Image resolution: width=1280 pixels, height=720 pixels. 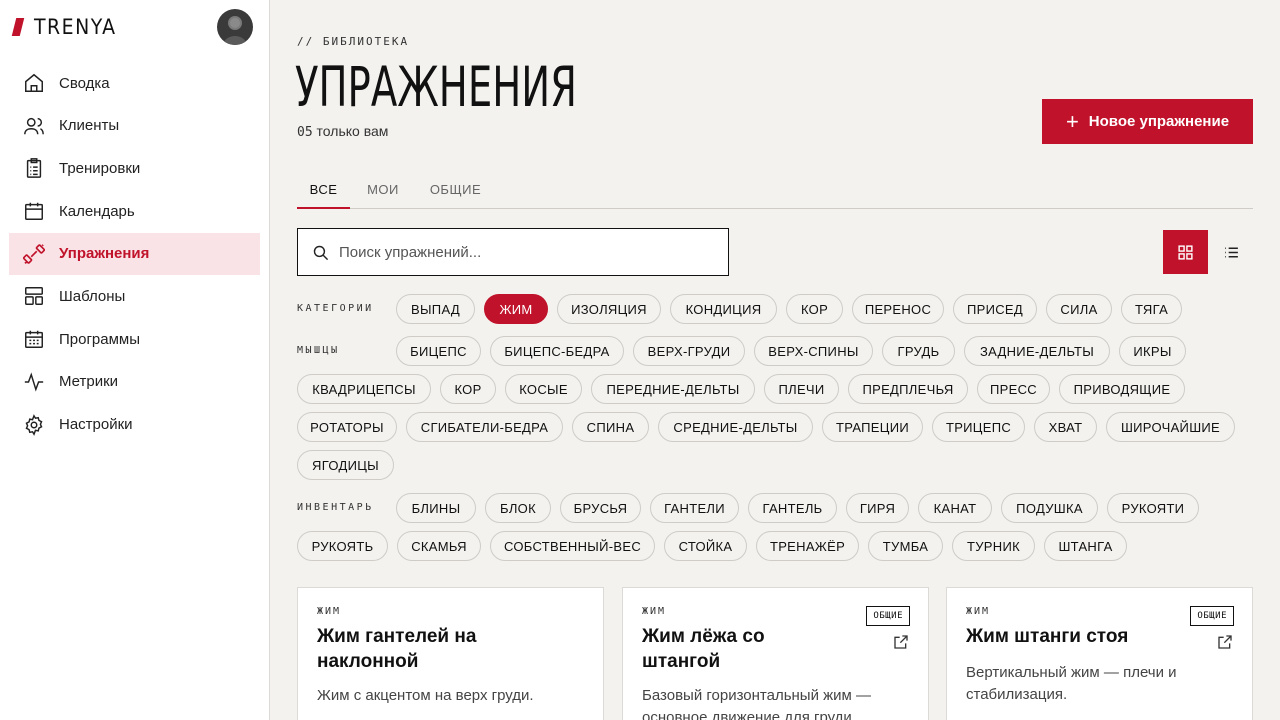 What do you see at coordinates (84, 83) in the screenshot?
I see `sidebar-item-label: Сводка` at bounding box center [84, 83].